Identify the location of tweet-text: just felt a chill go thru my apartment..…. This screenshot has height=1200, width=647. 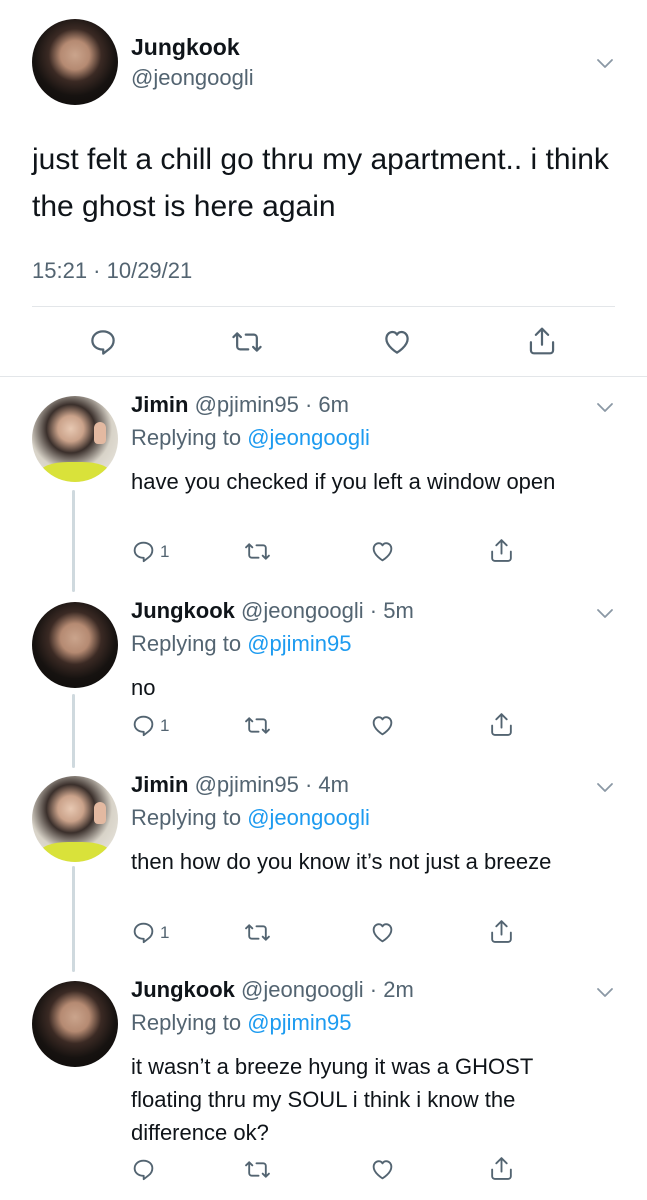
(320, 183).